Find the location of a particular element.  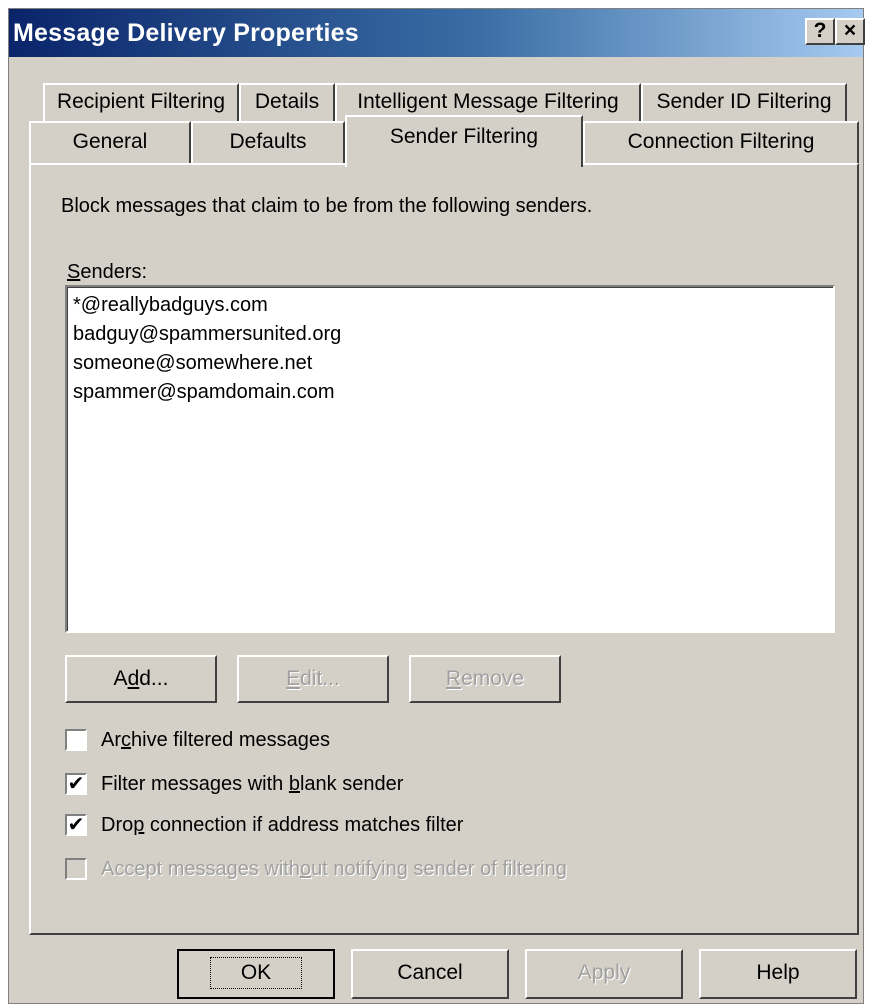

tab-label: Defaults is located at coordinates (268, 141).